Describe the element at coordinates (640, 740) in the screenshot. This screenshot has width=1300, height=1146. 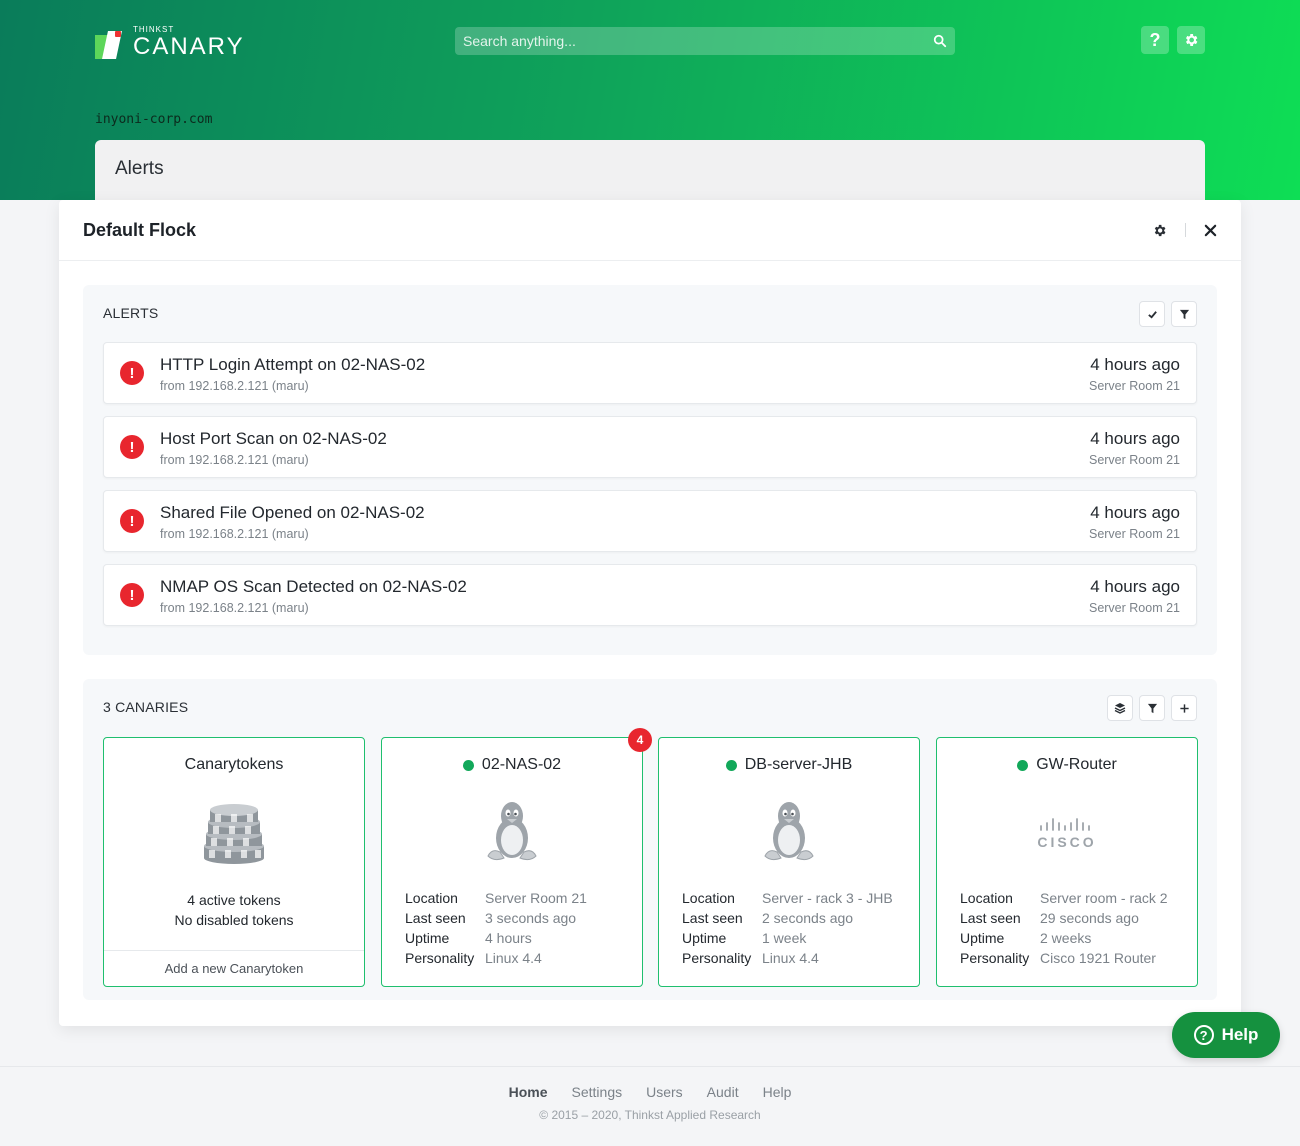
I see `alert-count-badge: 4` at that location.